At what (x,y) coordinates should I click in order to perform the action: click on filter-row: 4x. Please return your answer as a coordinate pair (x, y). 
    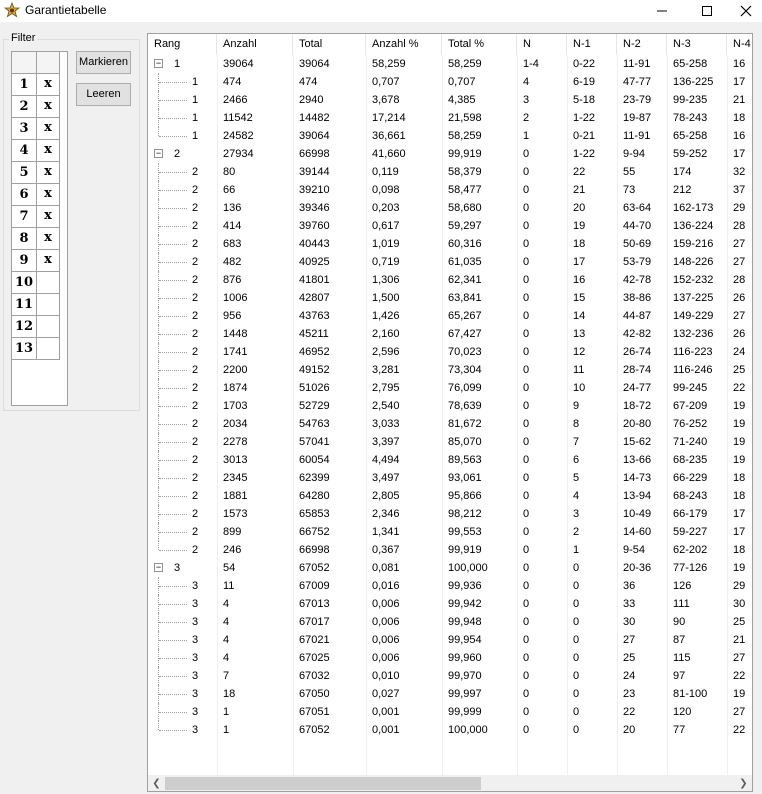
    Looking at the image, I should click on (39, 151).